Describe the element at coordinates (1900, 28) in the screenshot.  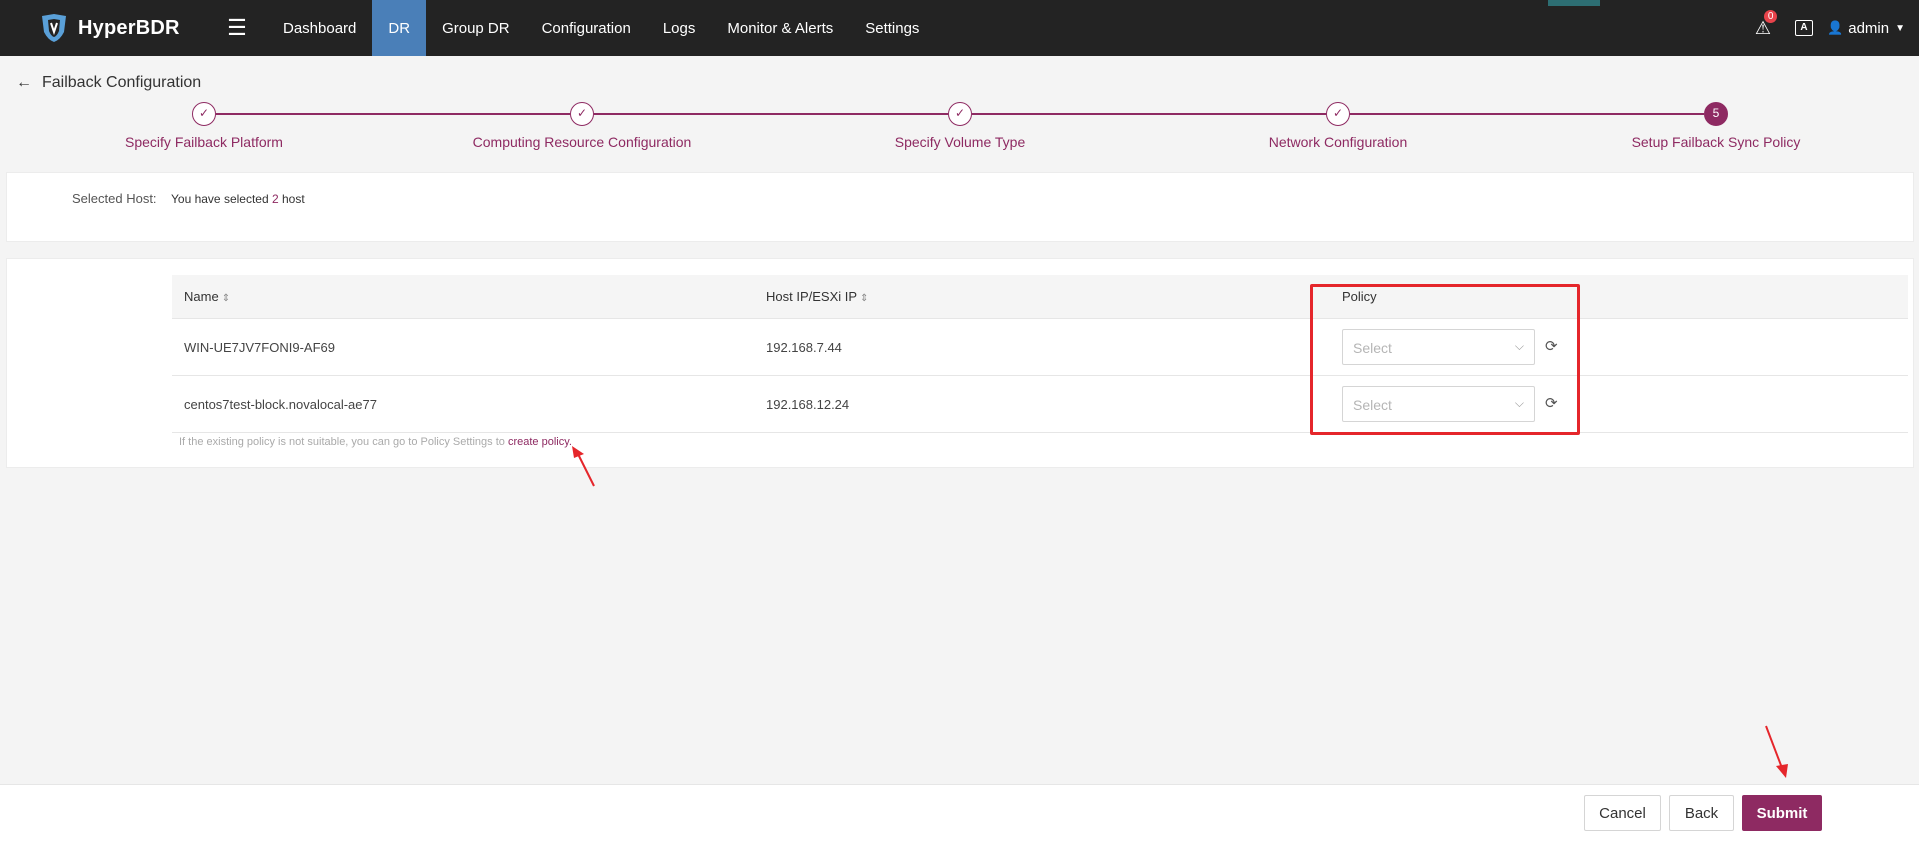
I see `caret-down-icon: ▼` at that location.